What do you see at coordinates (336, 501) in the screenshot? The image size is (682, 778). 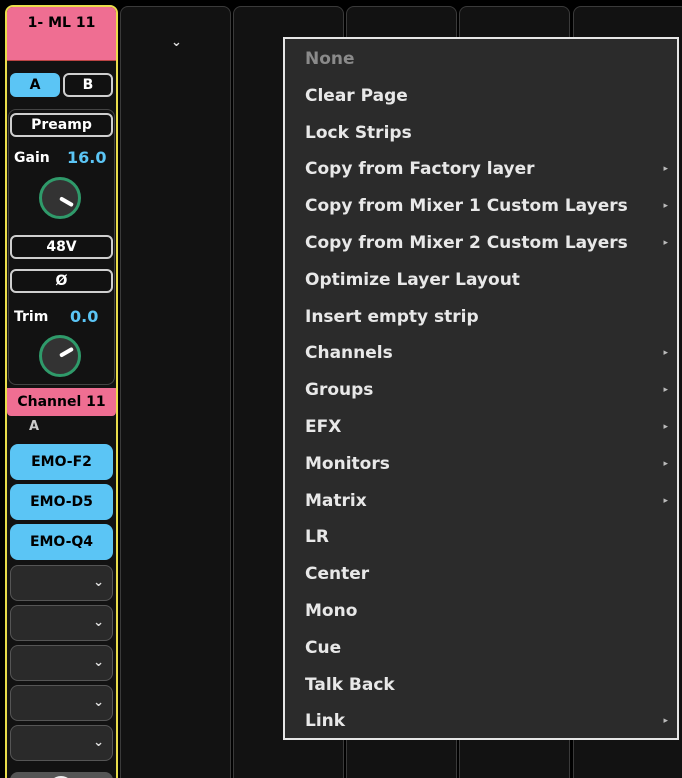 I see `menu-item: Matrix` at bounding box center [336, 501].